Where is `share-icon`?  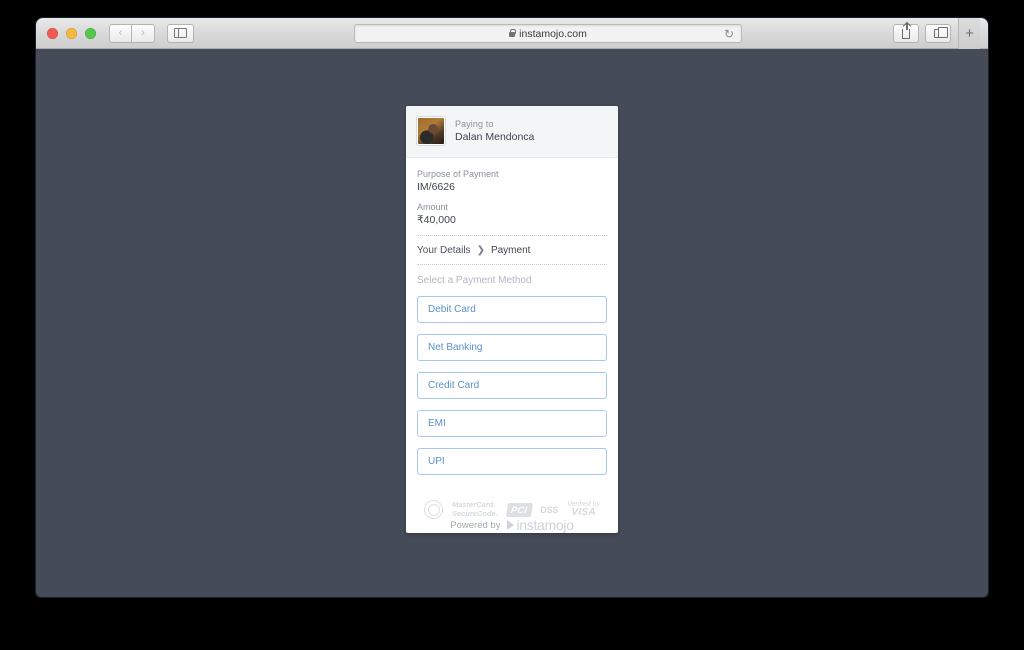
share-icon is located at coordinates (906, 31).